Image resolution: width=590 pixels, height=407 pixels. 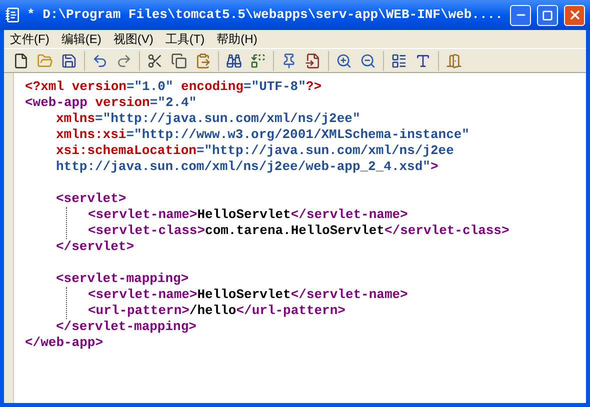 What do you see at coordinates (147, 231) in the screenshot?
I see `code-token: <servlet-class>` at bounding box center [147, 231].